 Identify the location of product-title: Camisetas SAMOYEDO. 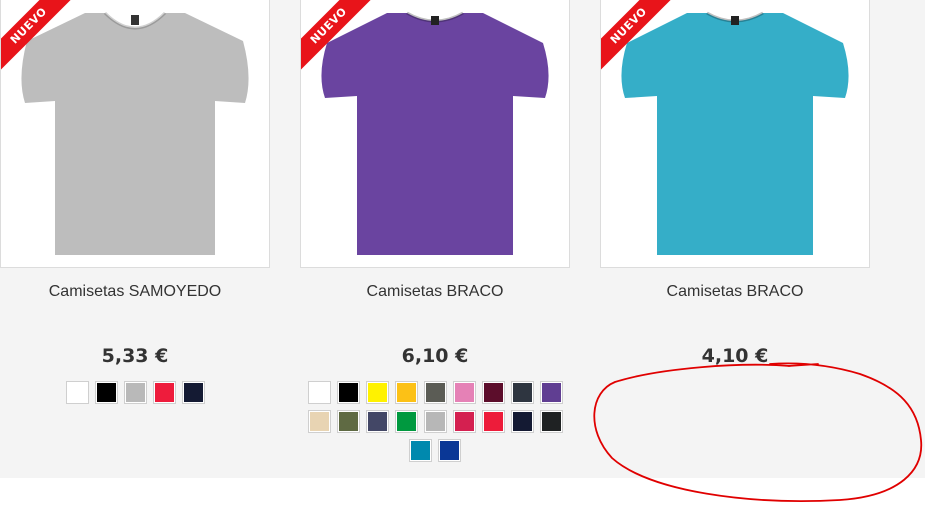
(135, 292).